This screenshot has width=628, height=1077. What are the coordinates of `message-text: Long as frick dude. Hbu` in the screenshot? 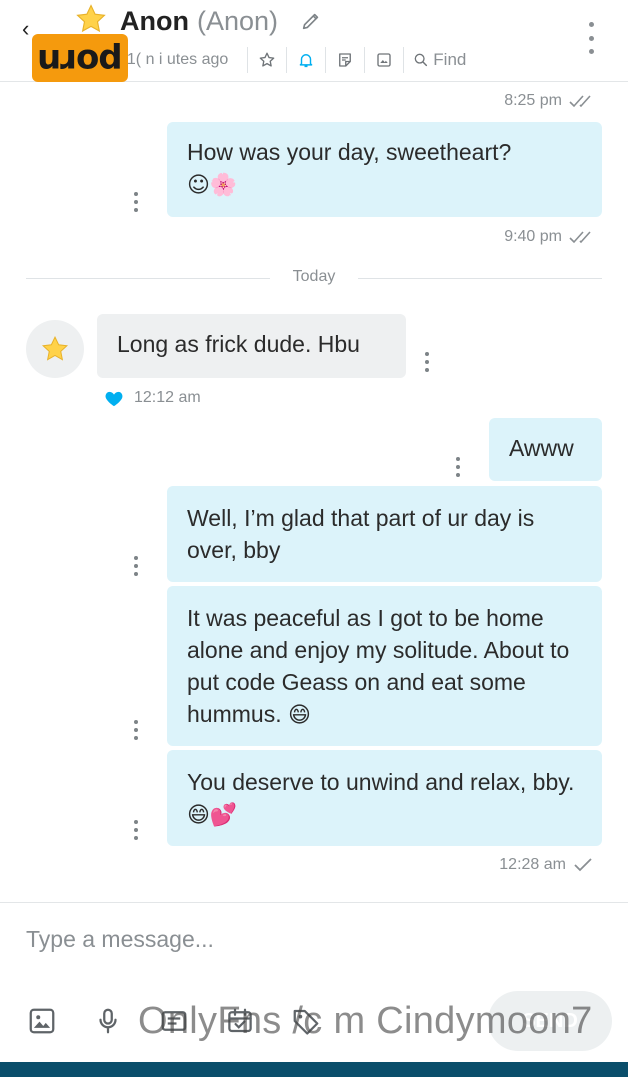 It's located at (238, 344).